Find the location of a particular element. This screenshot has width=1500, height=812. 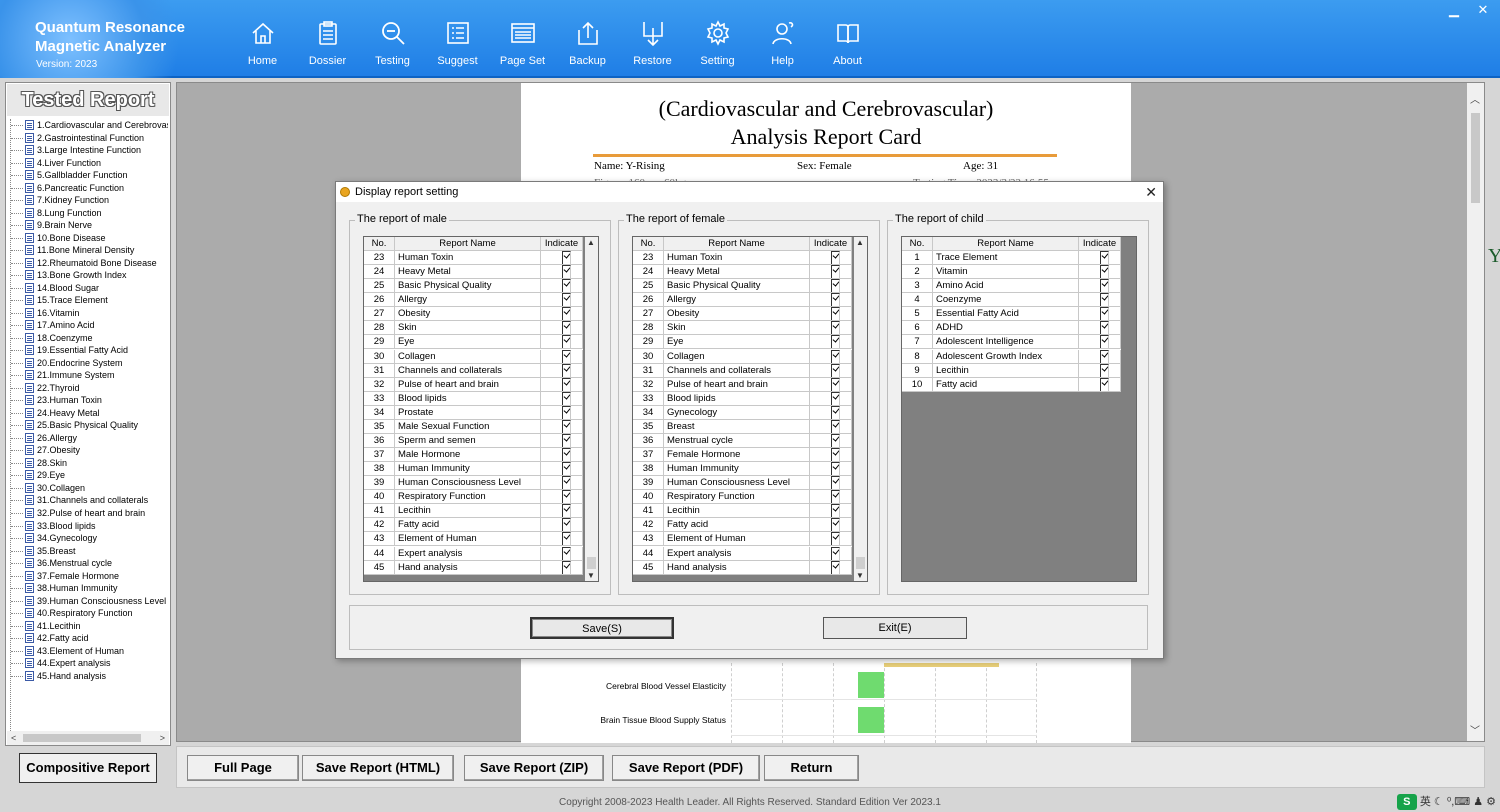

table-row: 35 Male Sexual Function is located at coordinates (473, 426).